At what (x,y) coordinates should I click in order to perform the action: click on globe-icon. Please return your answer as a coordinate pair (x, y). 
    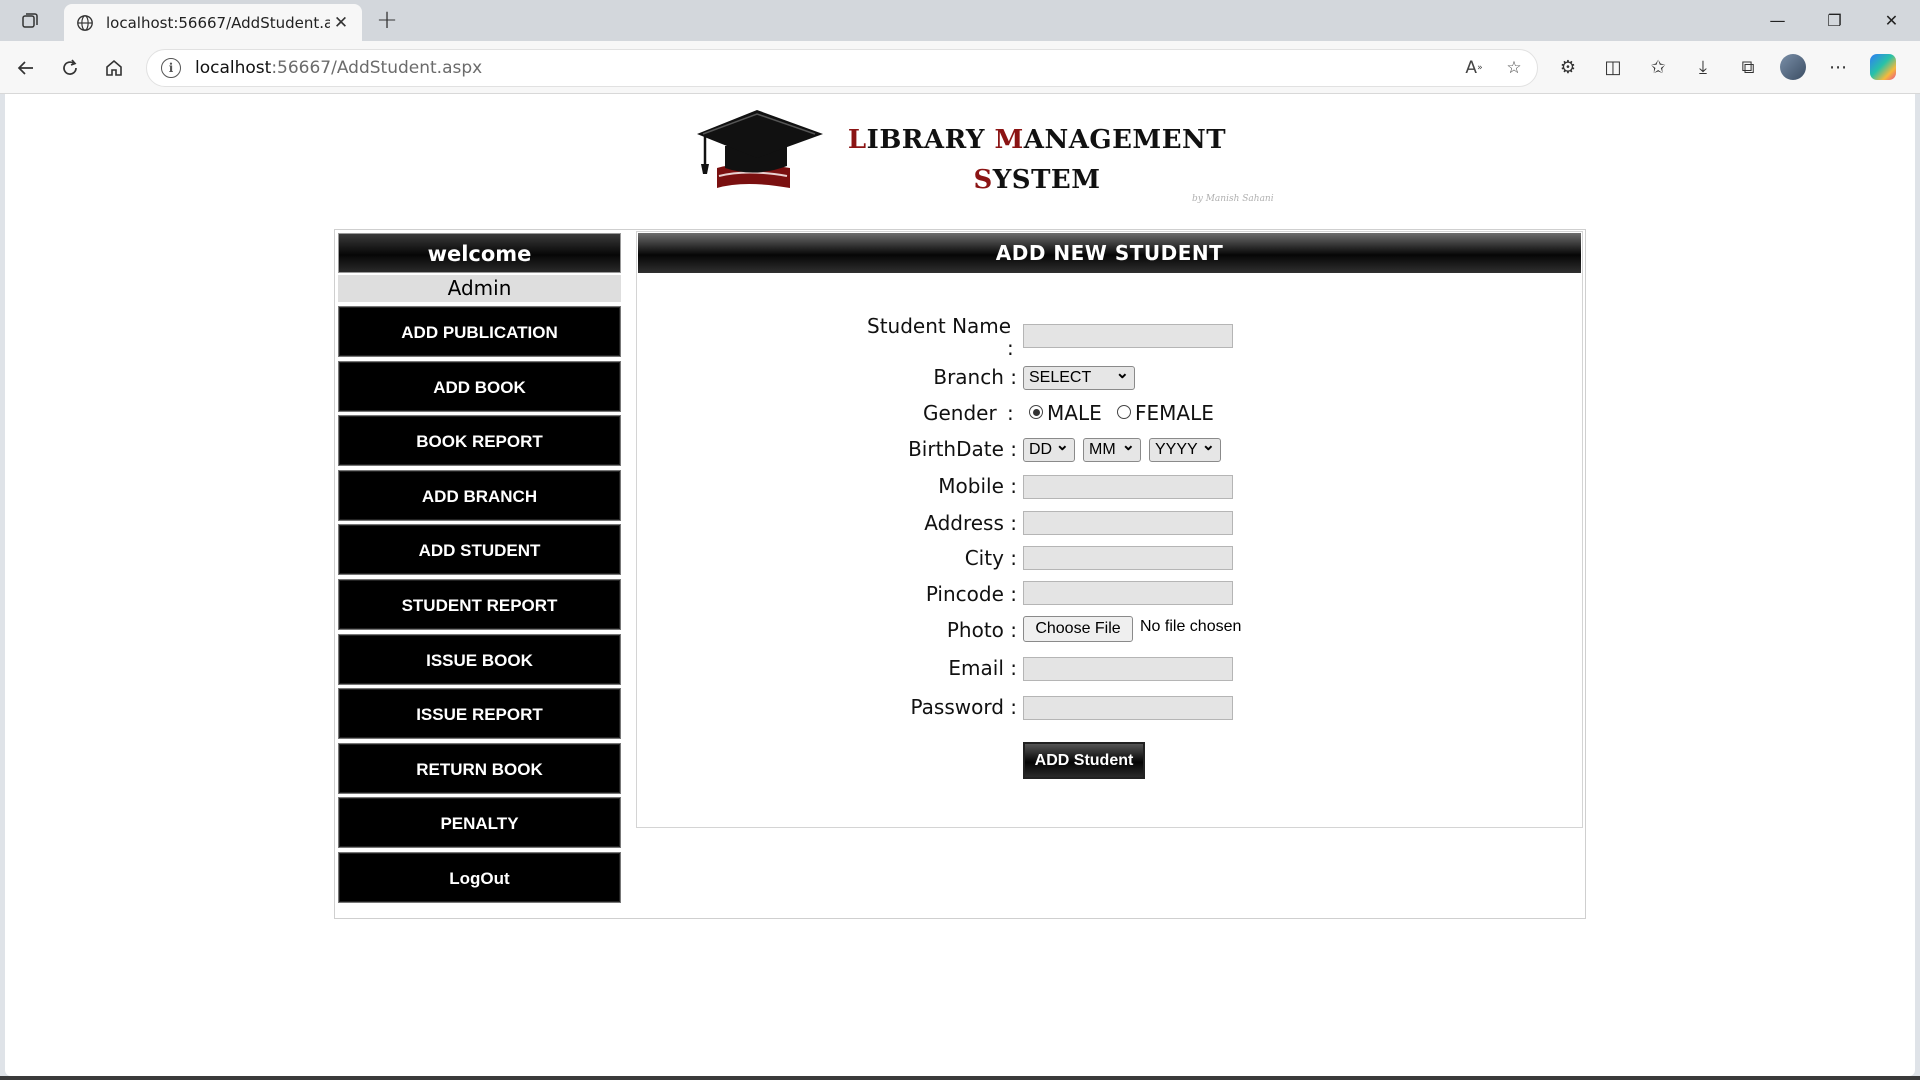
    Looking at the image, I should click on (85, 23).